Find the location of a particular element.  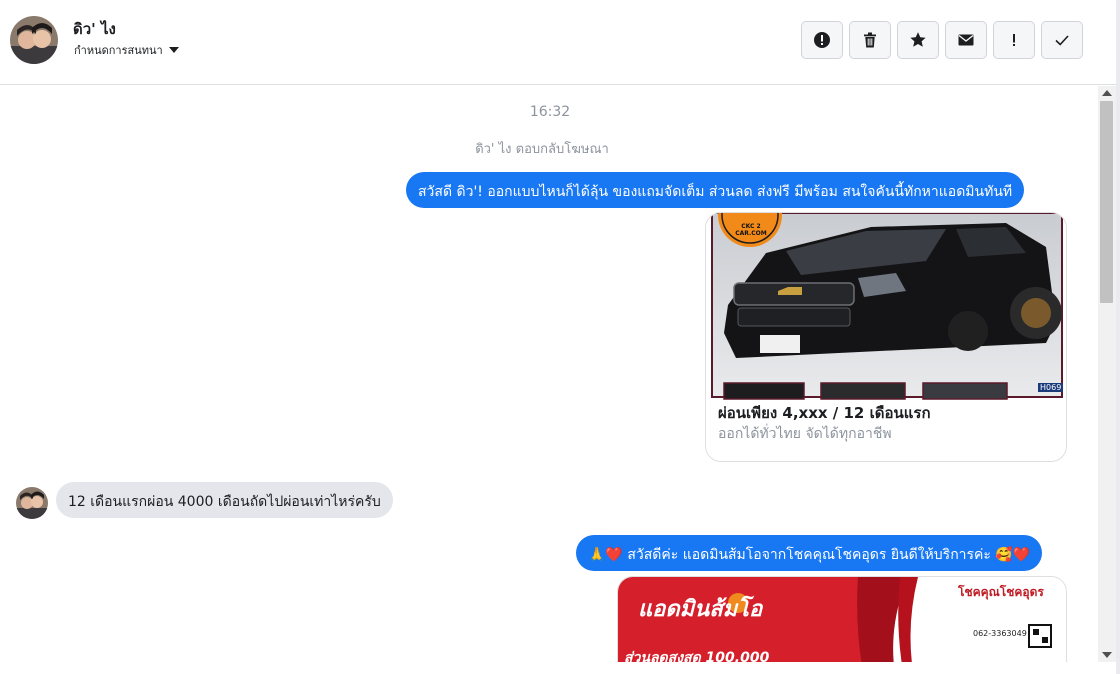

banner-phone: 062-3363049 is located at coordinates (1000, 633).